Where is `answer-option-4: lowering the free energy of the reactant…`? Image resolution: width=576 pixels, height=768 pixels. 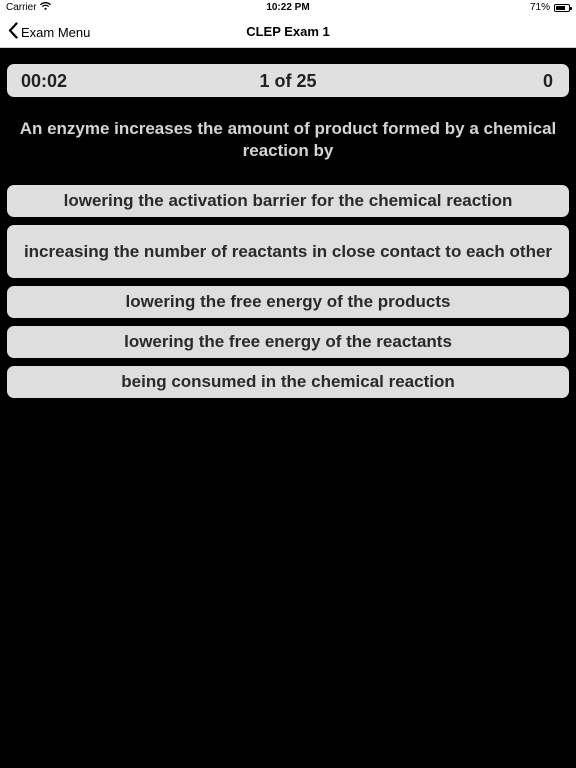
answer-option-4: lowering the free energy of the reactant… is located at coordinates (288, 342).